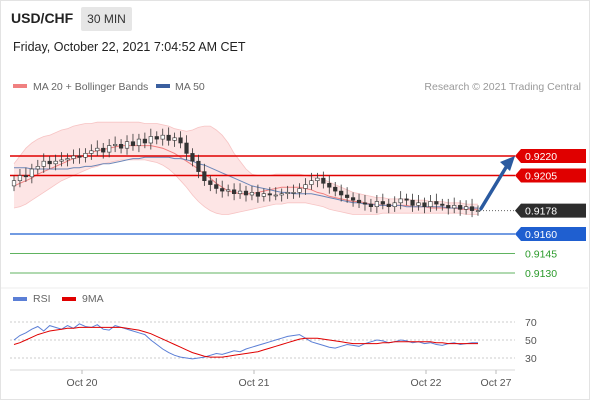  I want to click on x-axis-label-2: Oct 22, so click(426, 383).